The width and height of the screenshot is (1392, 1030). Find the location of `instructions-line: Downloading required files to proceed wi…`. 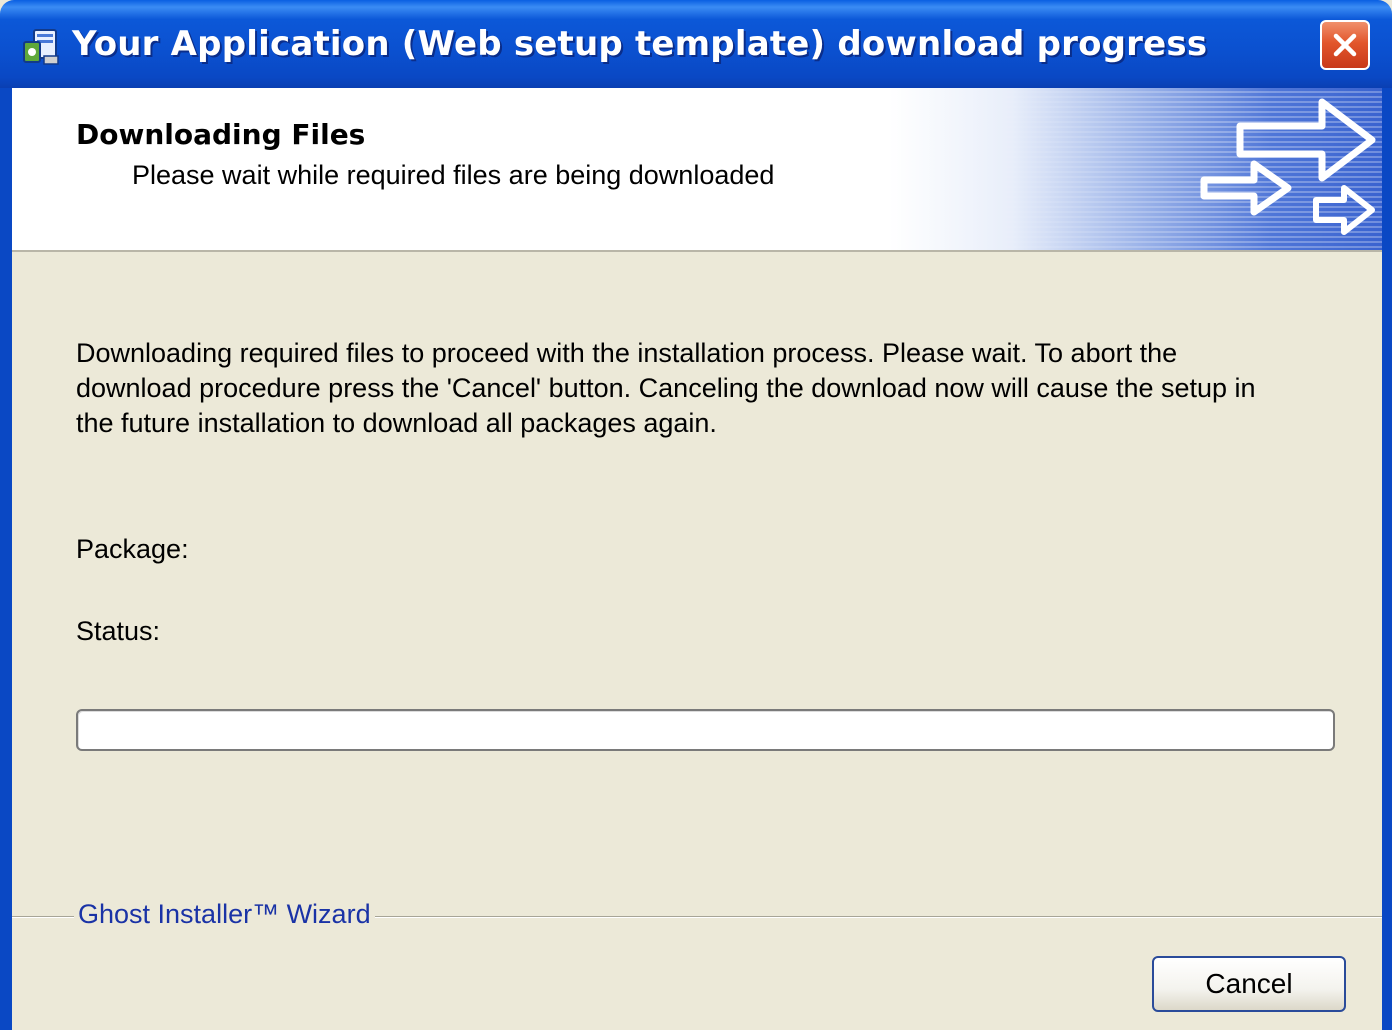

instructions-line: Downloading required files to proceed wi… is located at coordinates (627, 353).